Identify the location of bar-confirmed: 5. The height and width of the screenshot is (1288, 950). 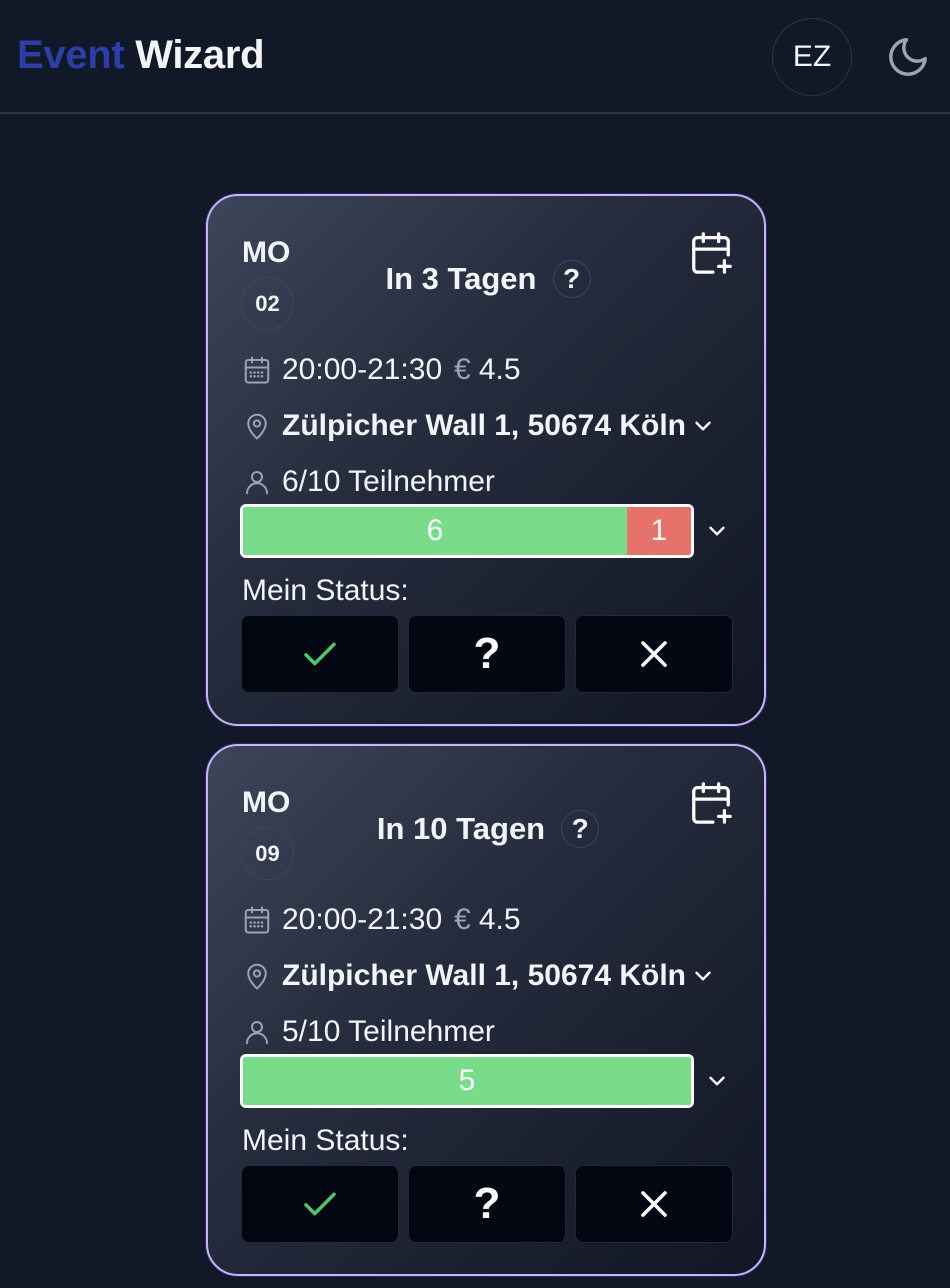
(467, 1081).